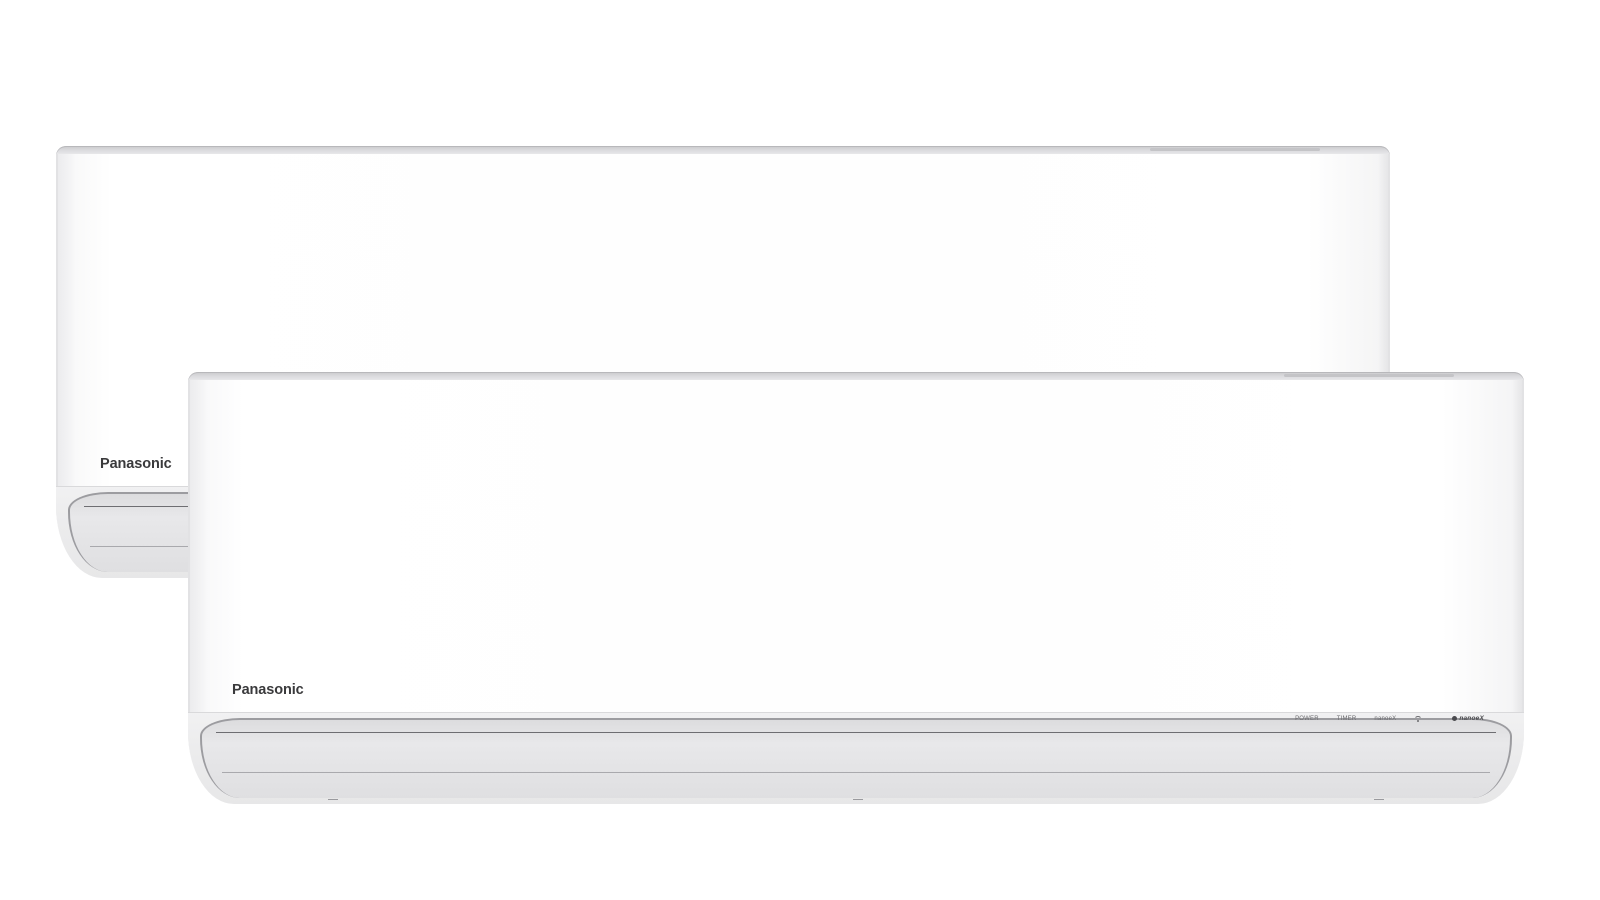 This screenshot has width=1600, height=900. I want to click on louver, so click(856, 758).